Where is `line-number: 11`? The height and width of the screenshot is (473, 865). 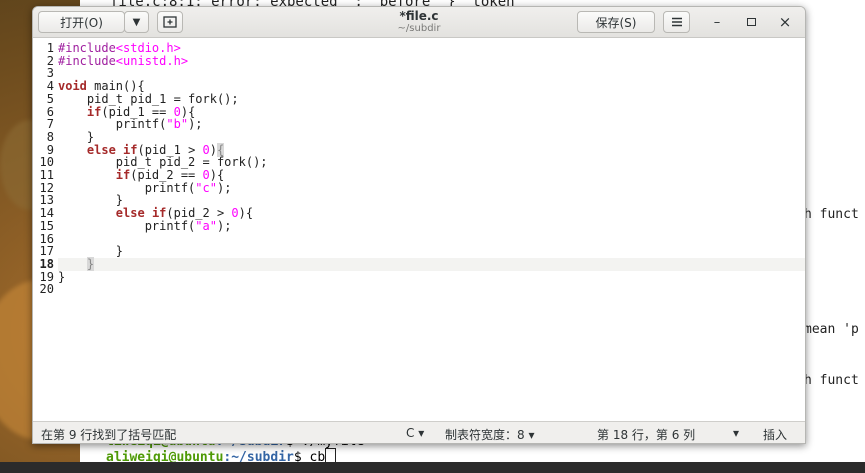
line-number: 11 is located at coordinates (46, 175).